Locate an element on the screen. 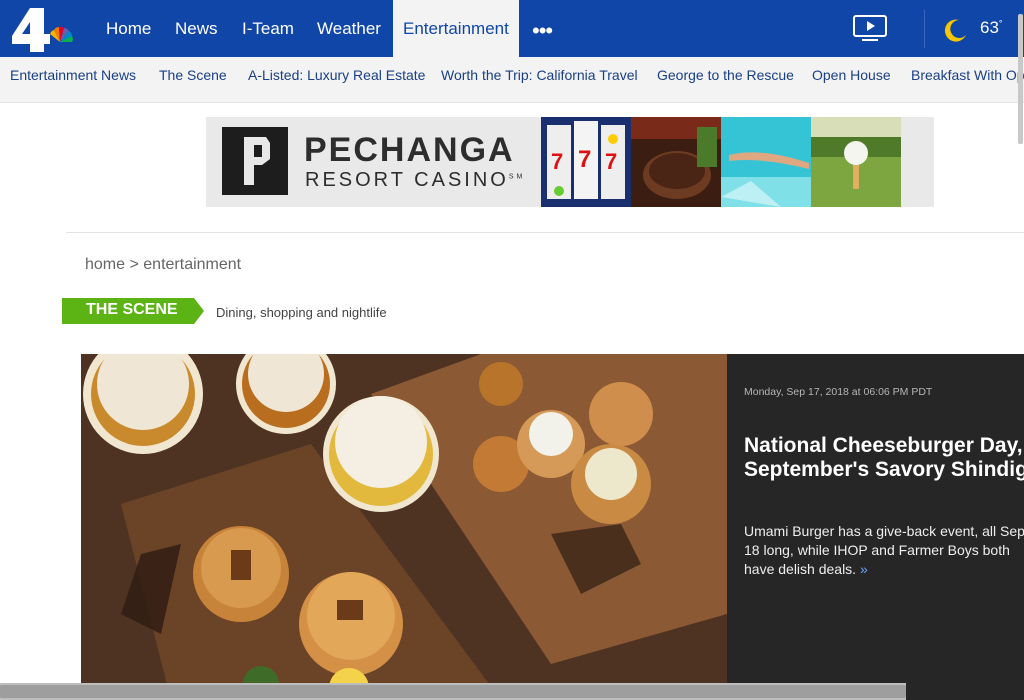 This screenshot has width=1024, height=700. section-description: Dining, shopping and nightlife is located at coordinates (301, 312).